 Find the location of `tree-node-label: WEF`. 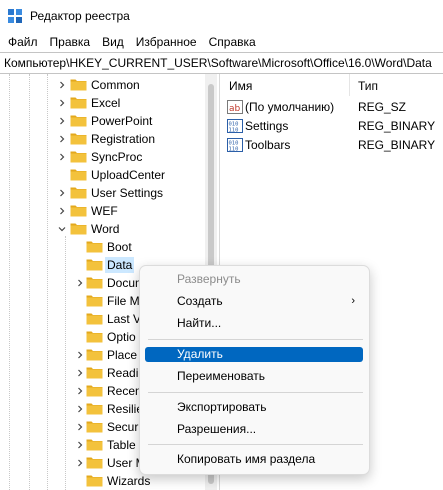

tree-node-label: WEF is located at coordinates (104, 211).